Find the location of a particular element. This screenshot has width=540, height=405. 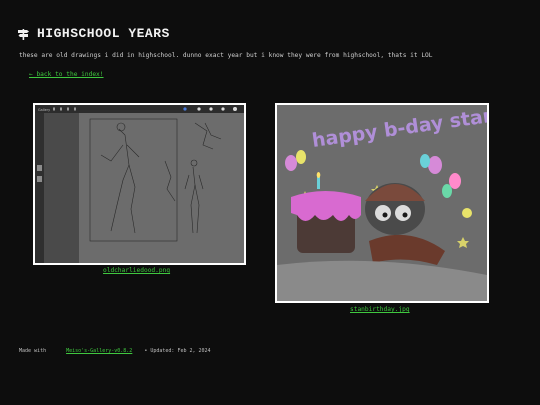

gallery-caption-oldcharliedood: oldcharliedood.png is located at coordinates (136, 270).